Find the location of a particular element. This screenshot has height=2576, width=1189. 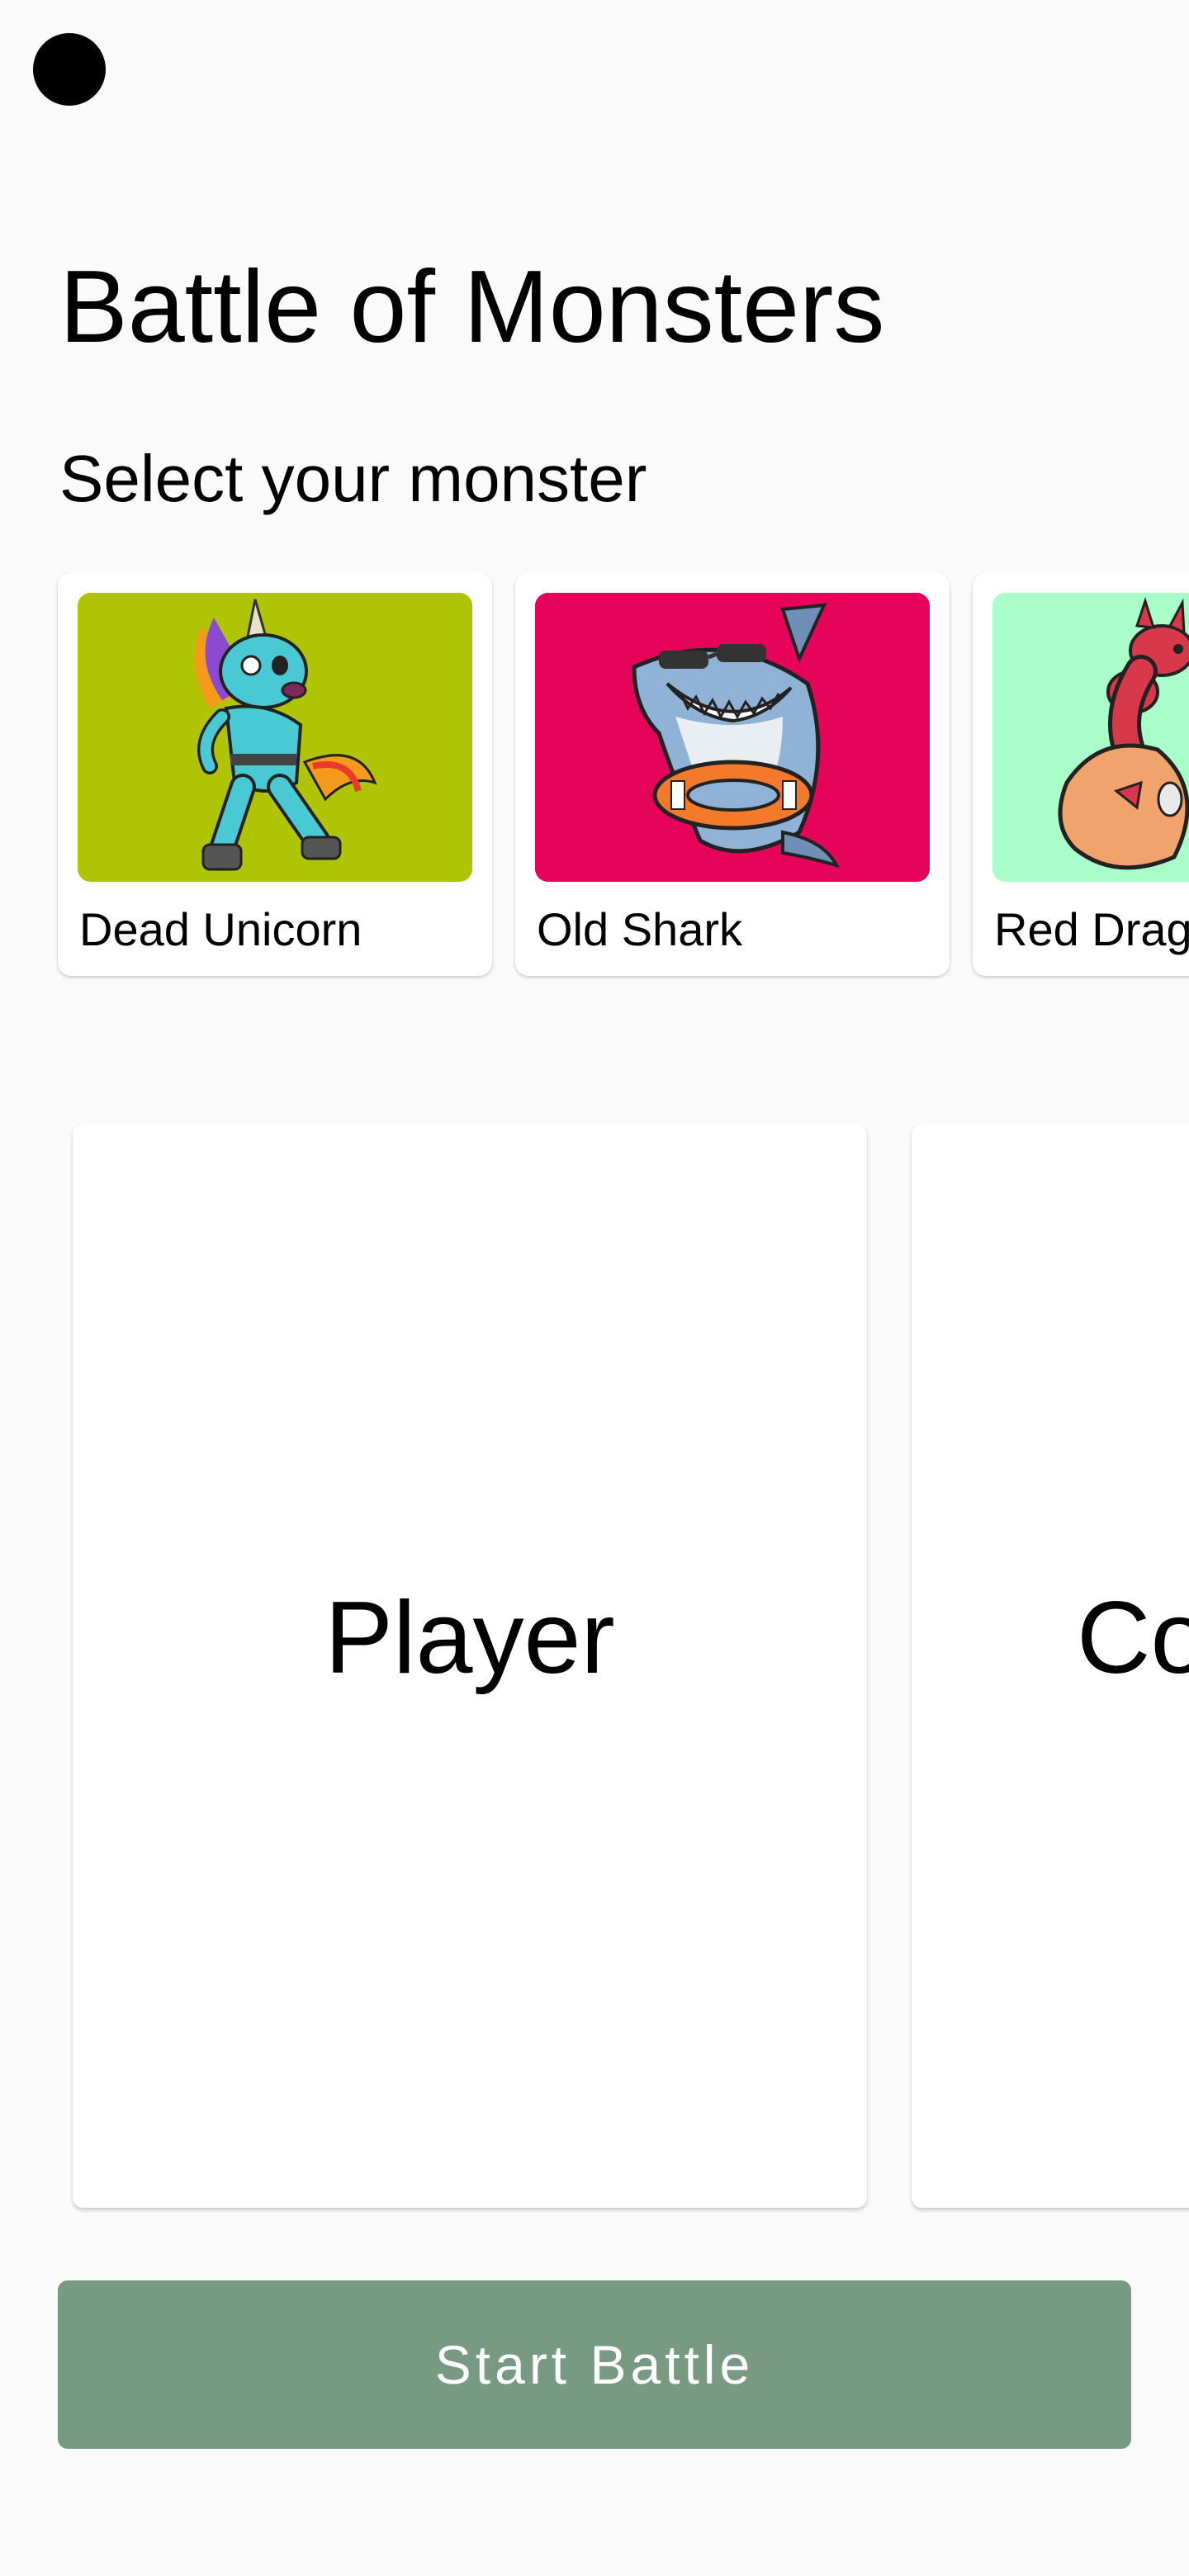

page-title: Battle of Monsters is located at coordinates (472, 307).